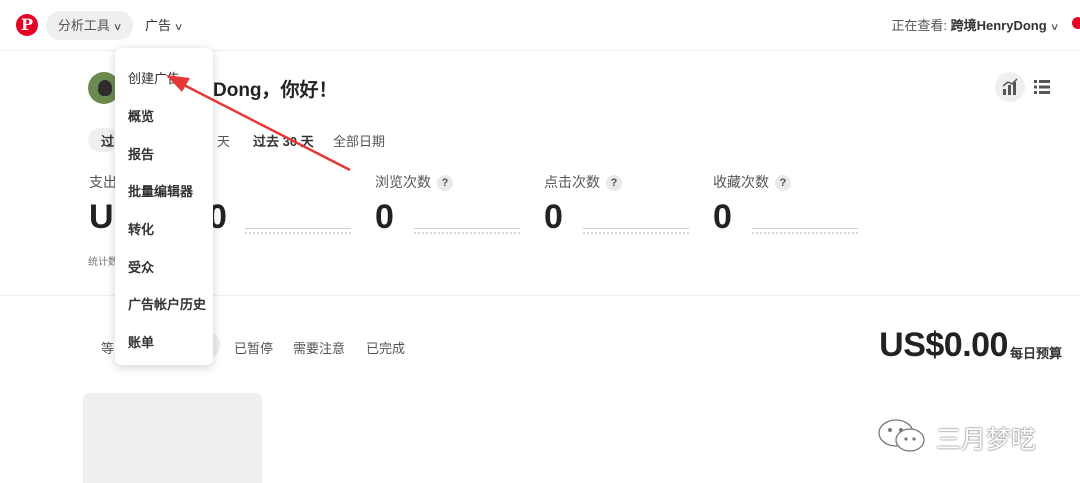 The height and width of the screenshot is (483, 1080). What do you see at coordinates (359, 140) in the screenshot?
I see `date-range-option: 全部日期` at bounding box center [359, 140].